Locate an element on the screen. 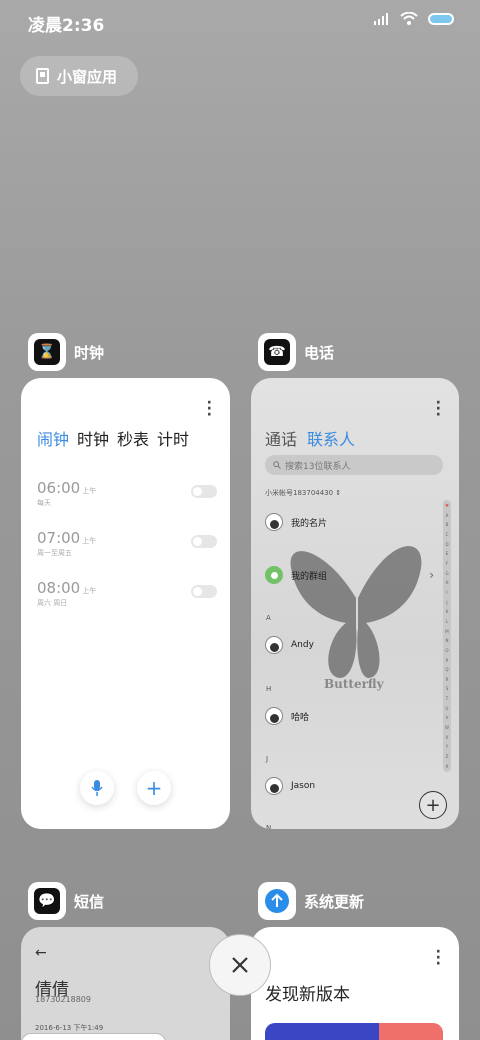 The width and height of the screenshot is (480, 1040). tab-clock: 时钟 is located at coordinates (93, 438).